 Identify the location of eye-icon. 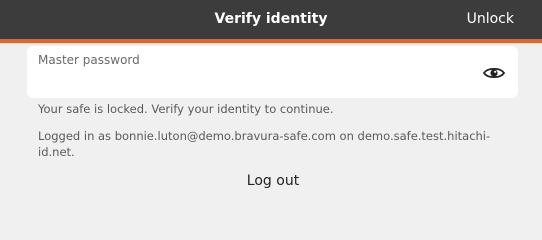
(494, 72).